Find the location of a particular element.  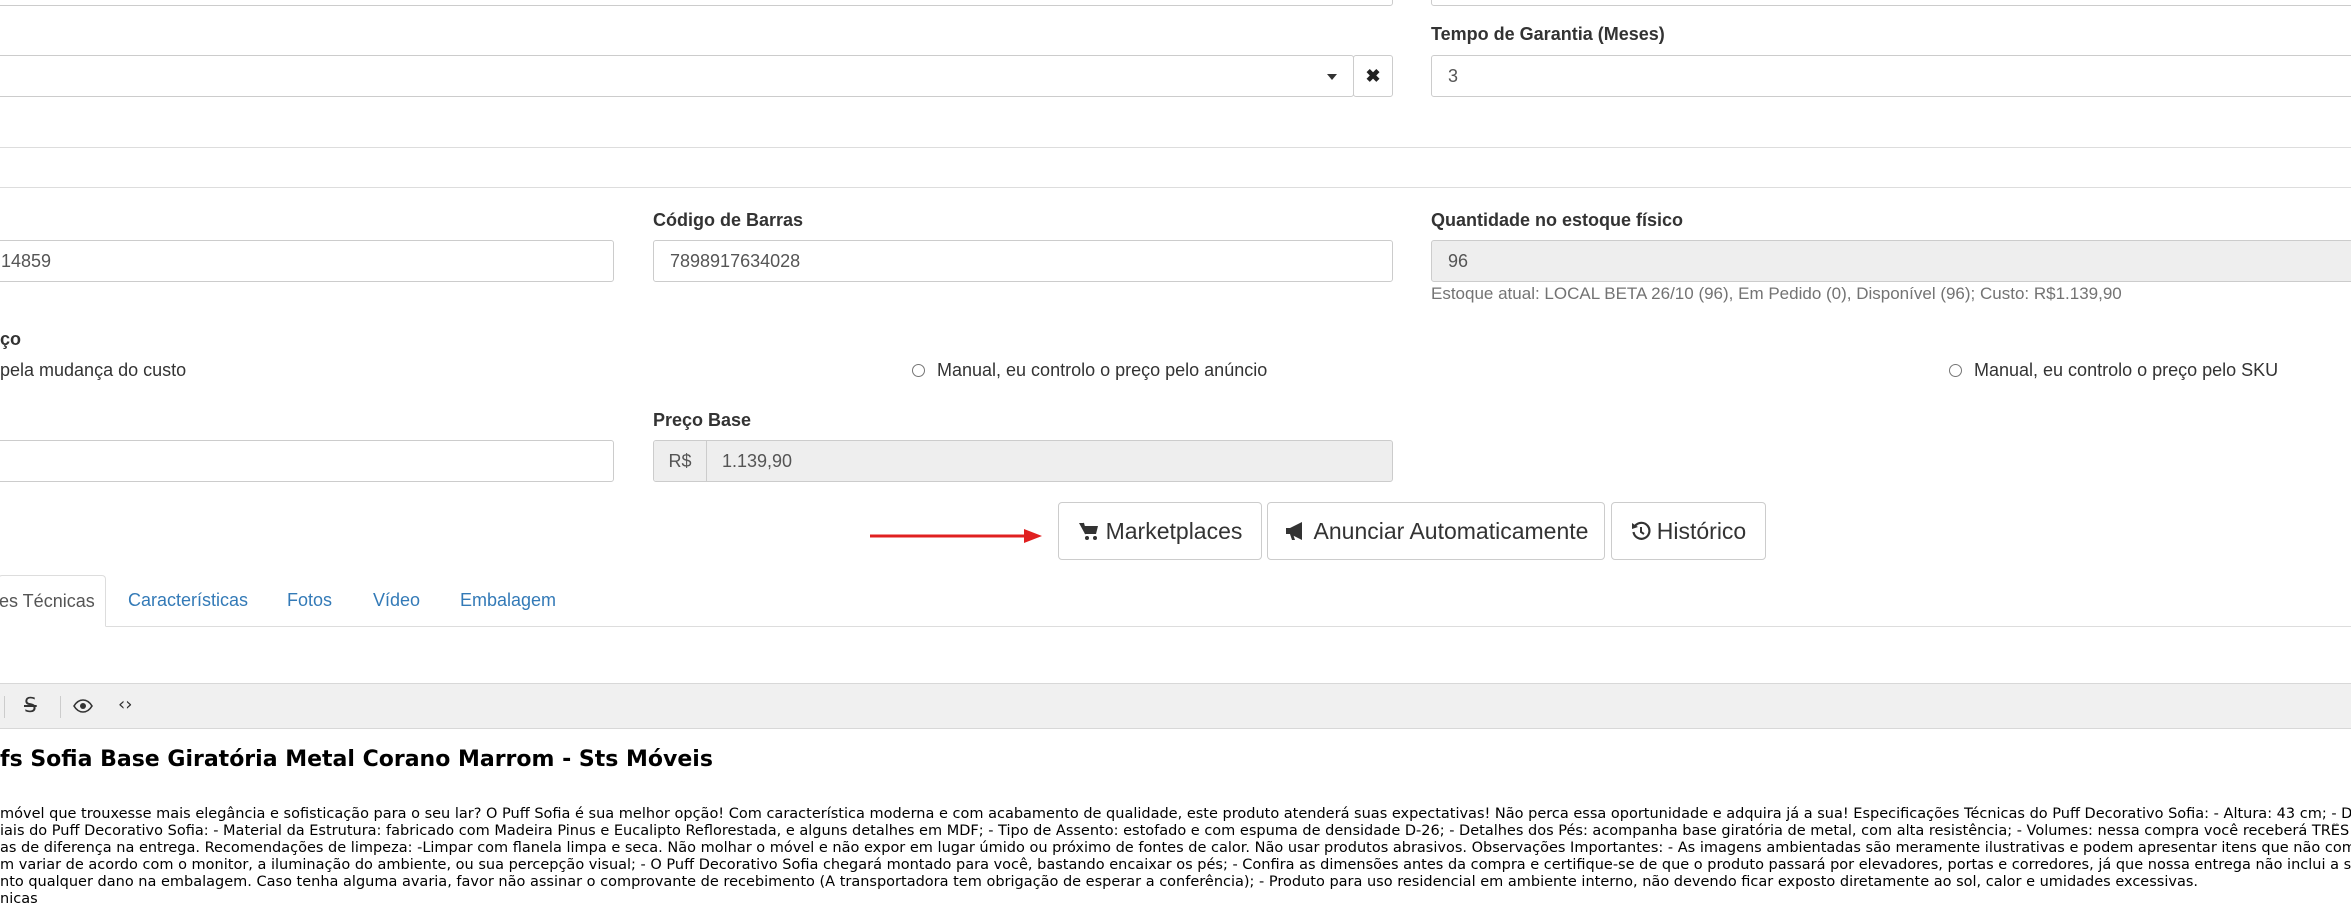

history-label: Histórico is located at coordinates (1701, 530).